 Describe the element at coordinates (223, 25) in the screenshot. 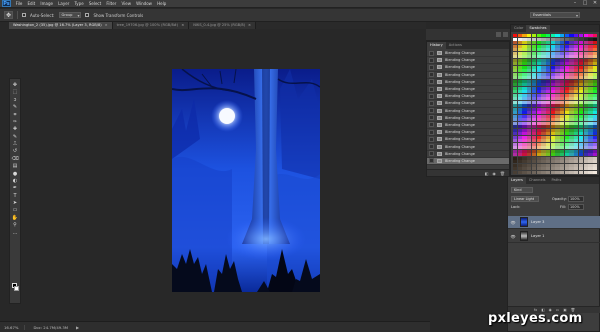

I see `tab-niks: NIKS_0-4.jpg @ 25% (RGB/8) ×` at that location.